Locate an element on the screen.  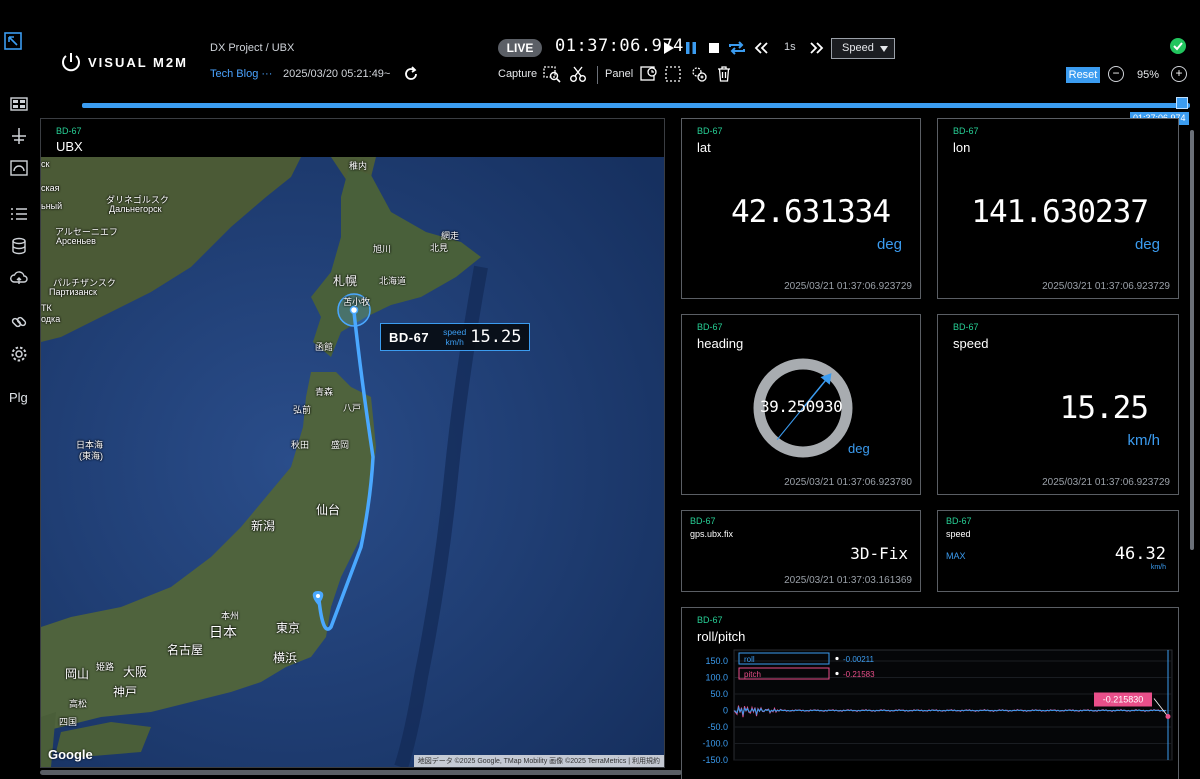
database-icon is located at coordinates (19, 246).